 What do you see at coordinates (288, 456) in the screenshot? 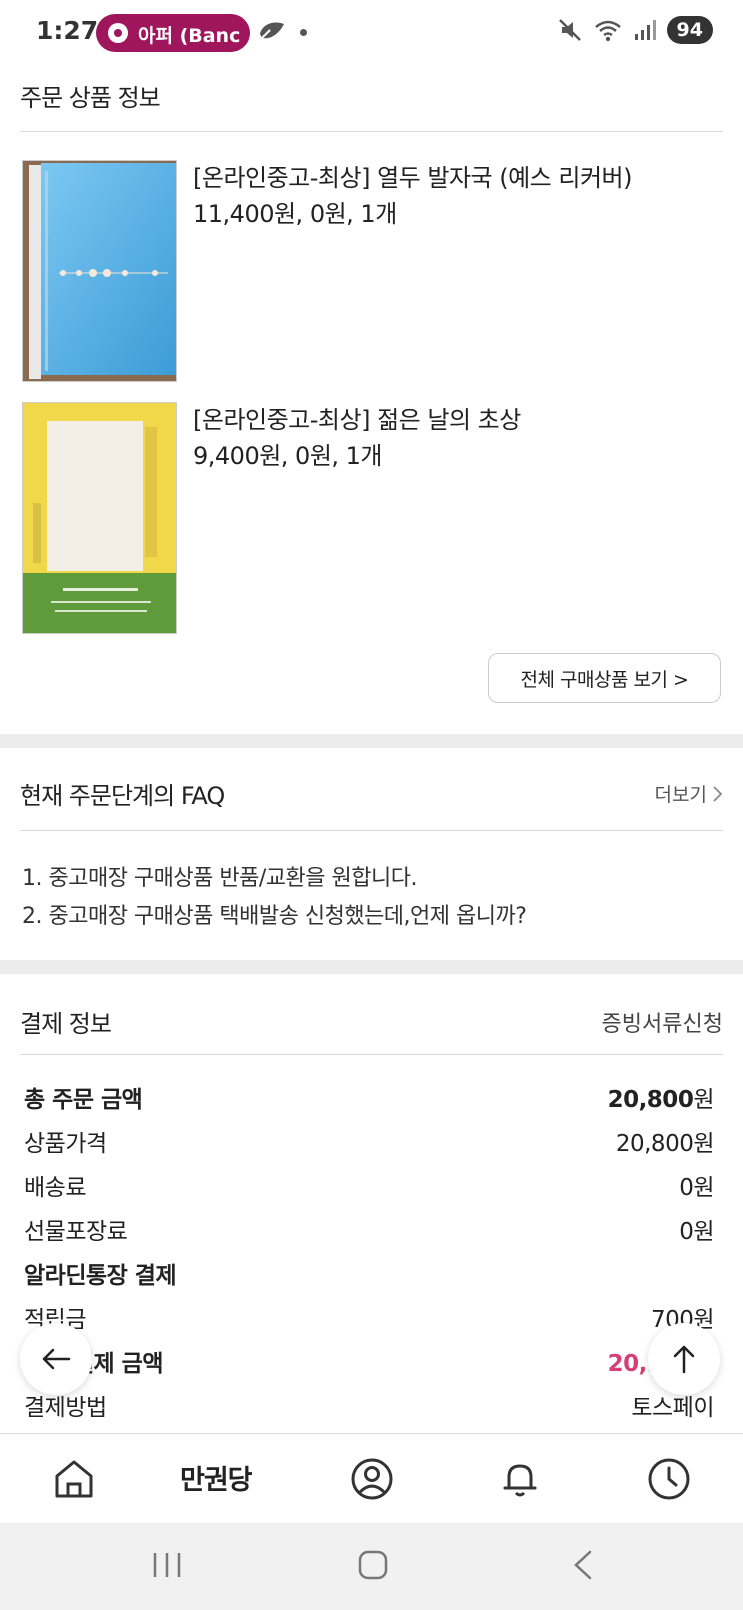
I see `item-price-line: 9,400원, 0원, 1개` at bounding box center [288, 456].